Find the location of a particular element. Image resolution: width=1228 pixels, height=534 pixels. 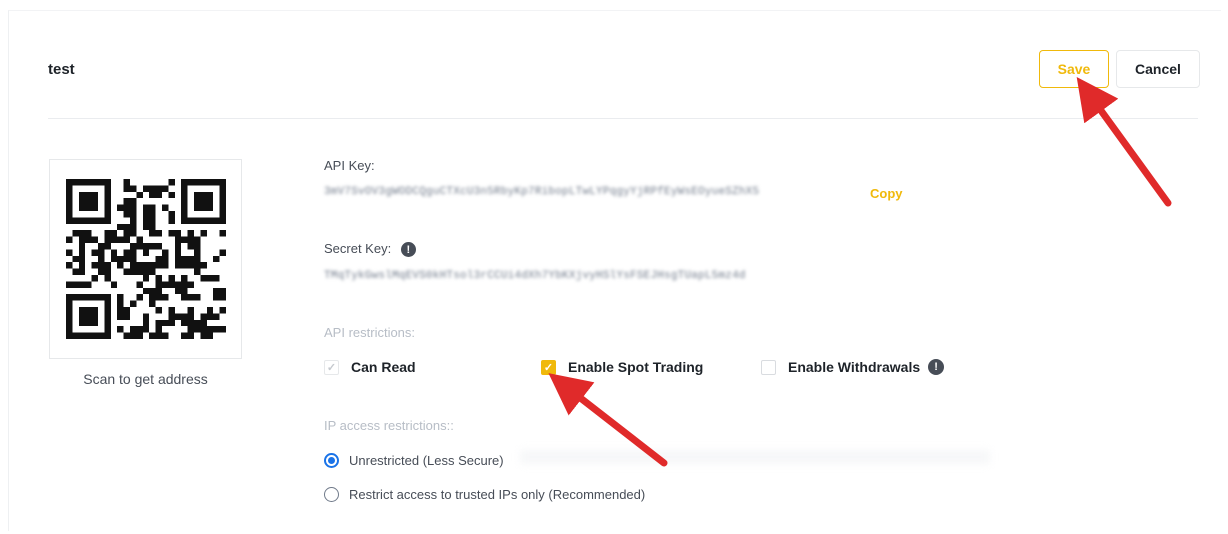

save-button: Save is located at coordinates (1074, 69).